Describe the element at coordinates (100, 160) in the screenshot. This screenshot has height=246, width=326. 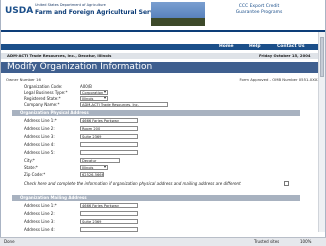
I see `city-input: Decatur` at that location.